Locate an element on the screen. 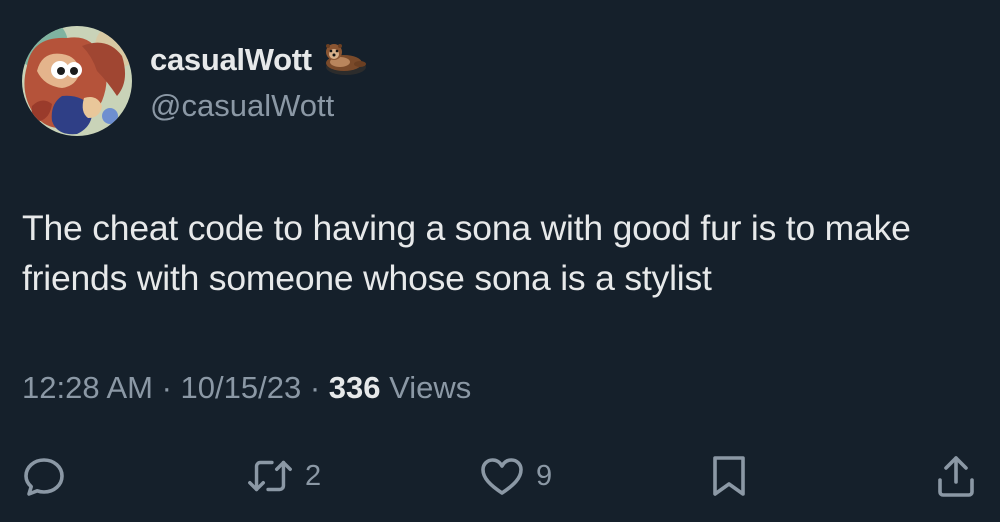 This screenshot has height=522, width=1000. otter-emoji-icon is located at coordinates (344, 60).